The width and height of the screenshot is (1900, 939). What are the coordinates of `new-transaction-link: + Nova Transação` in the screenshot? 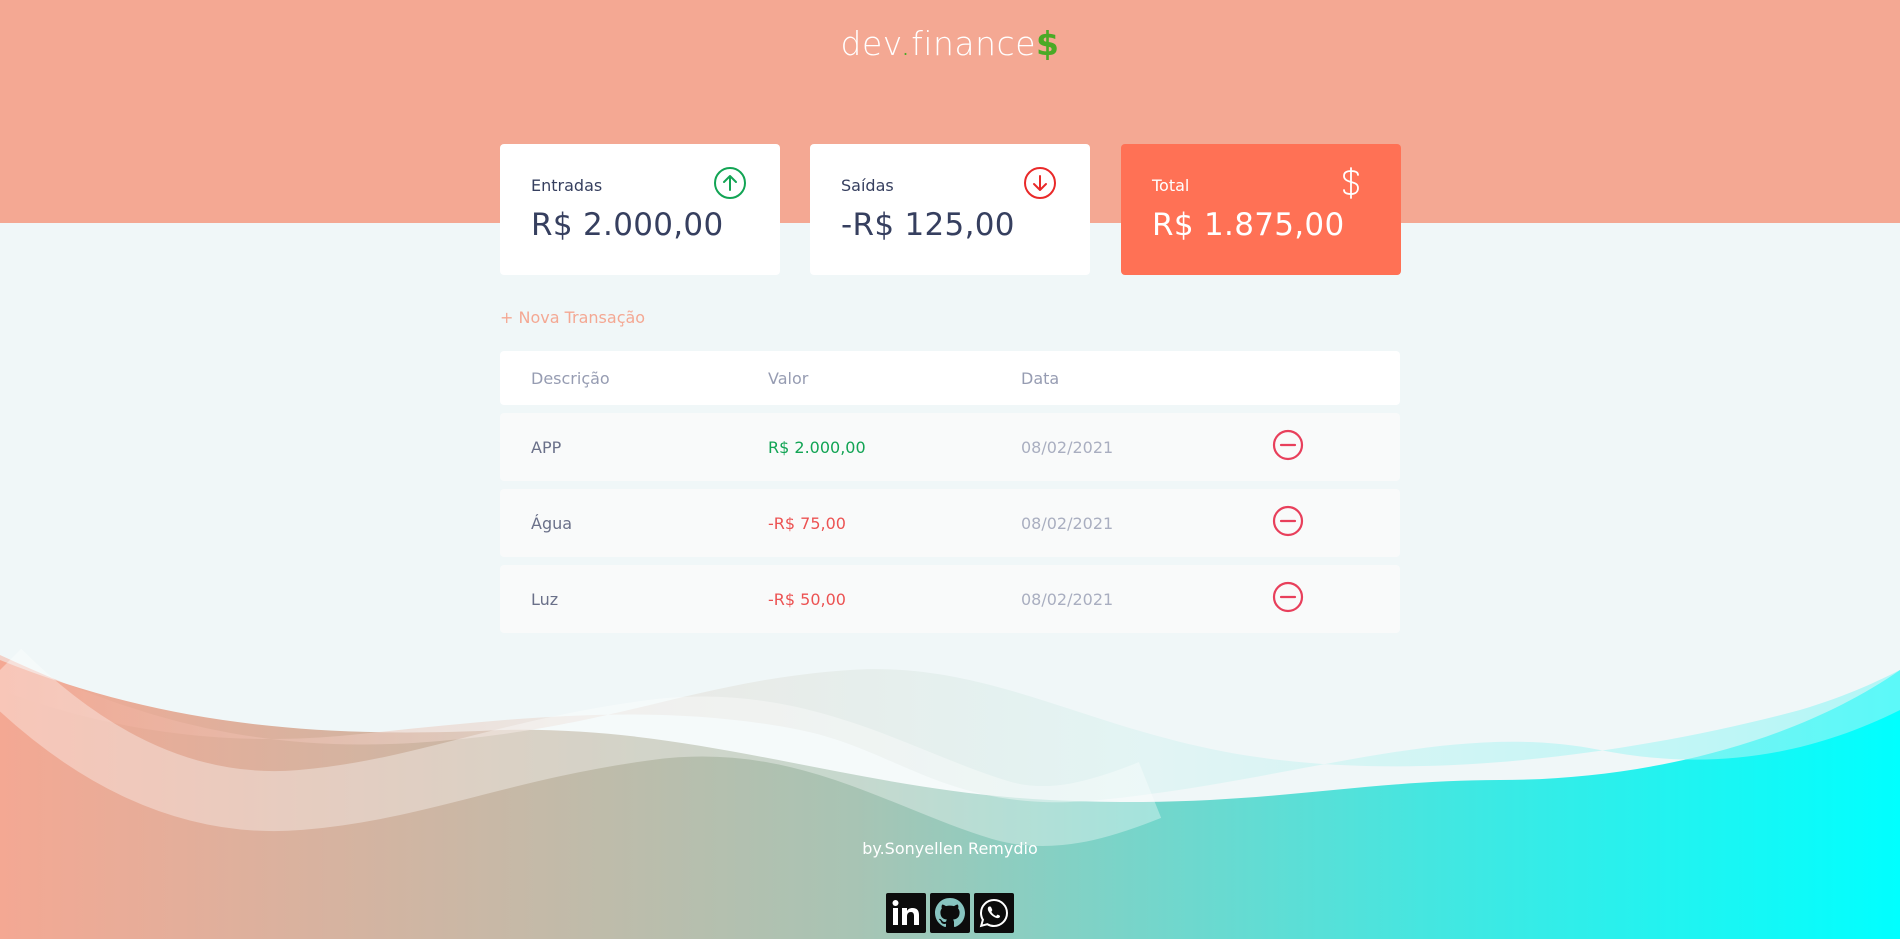 It's located at (572, 317).